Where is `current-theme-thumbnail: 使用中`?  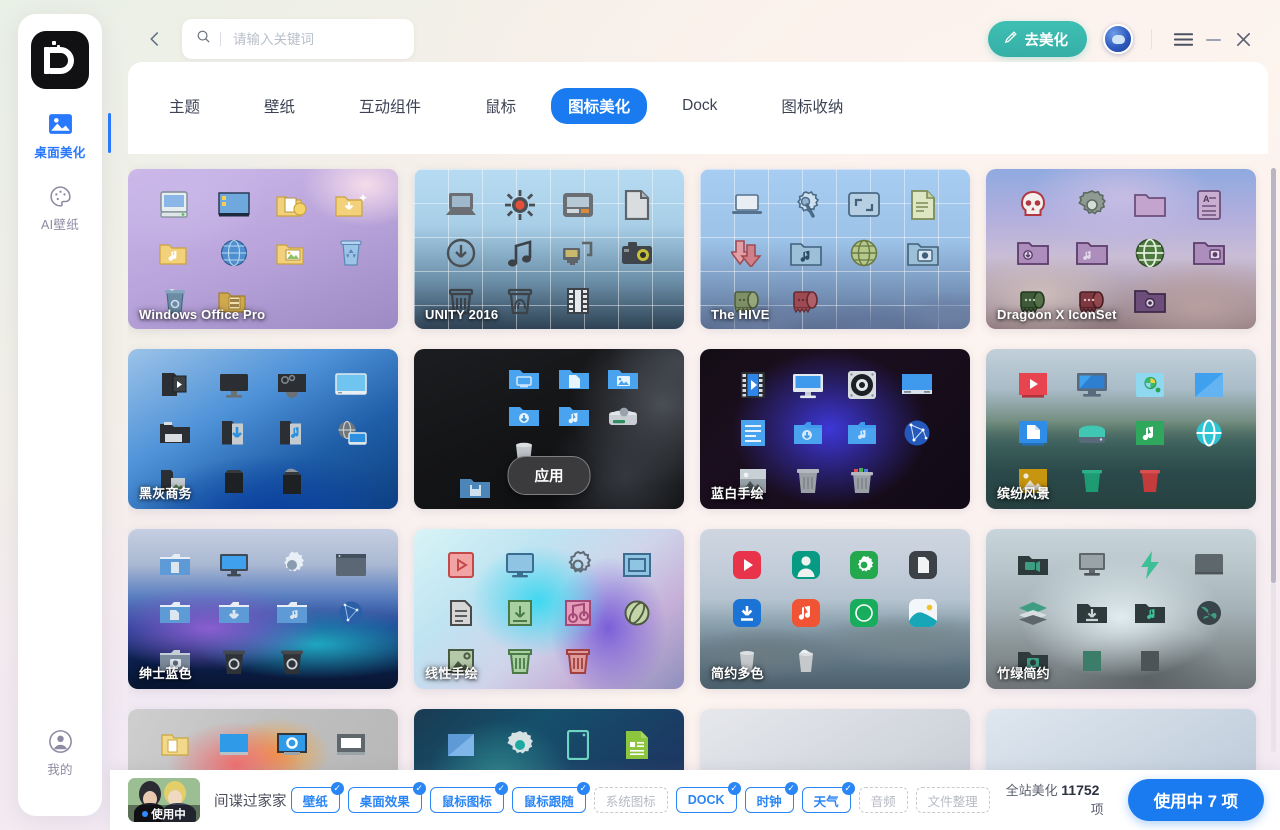 current-theme-thumbnail: 使用中 is located at coordinates (164, 800).